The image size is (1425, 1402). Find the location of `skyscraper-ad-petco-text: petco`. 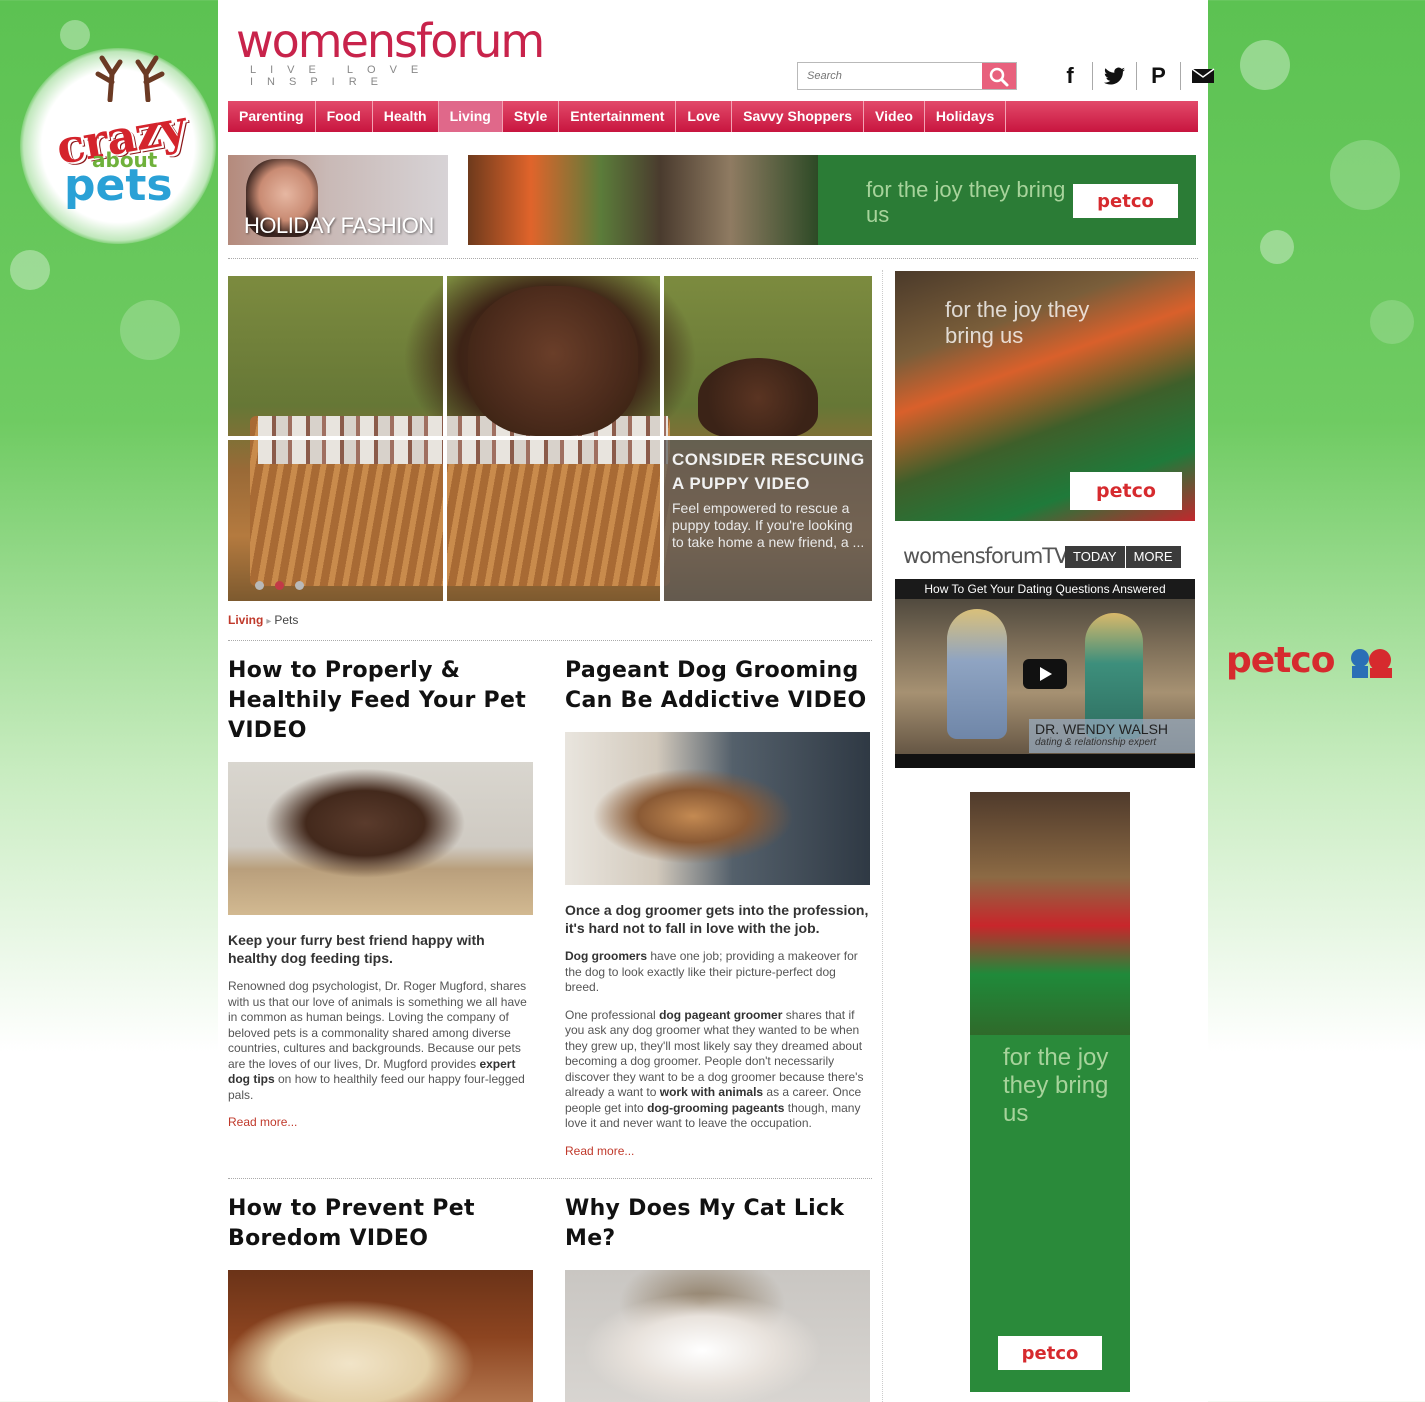

skyscraper-ad-petco-text: petco is located at coordinates (1050, 1353).